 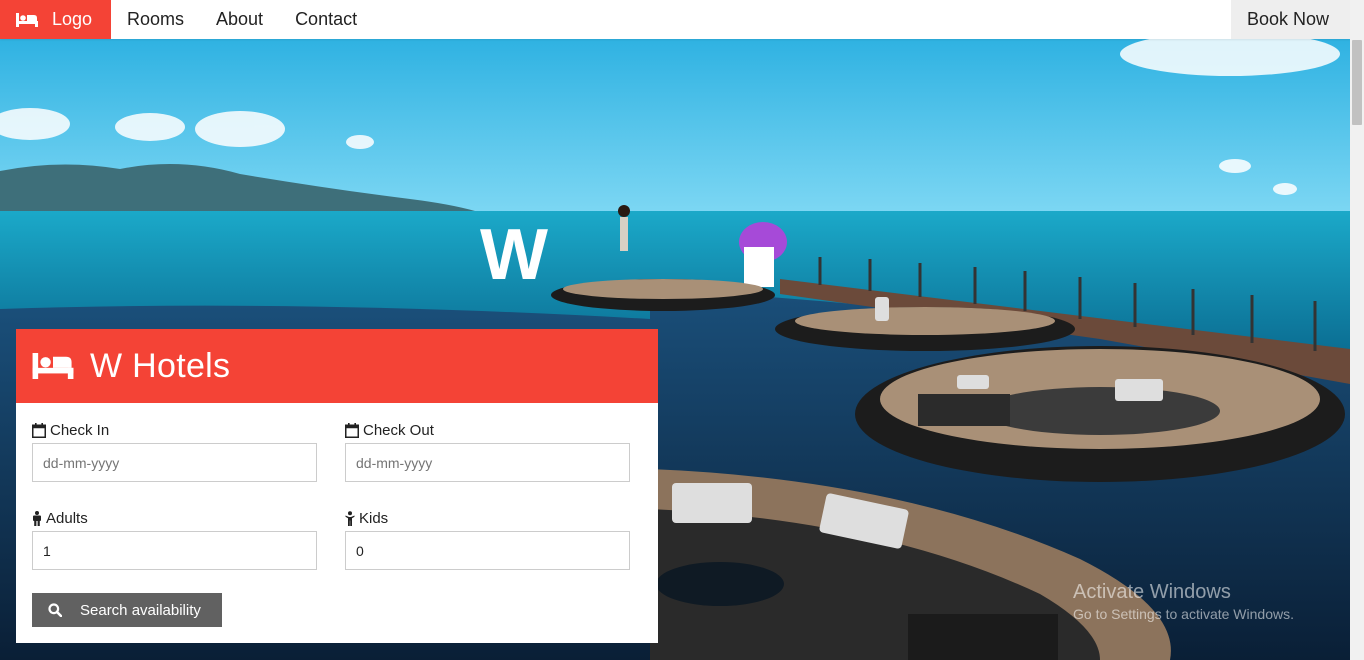 I want to click on search-icon, so click(x=55, y=610).